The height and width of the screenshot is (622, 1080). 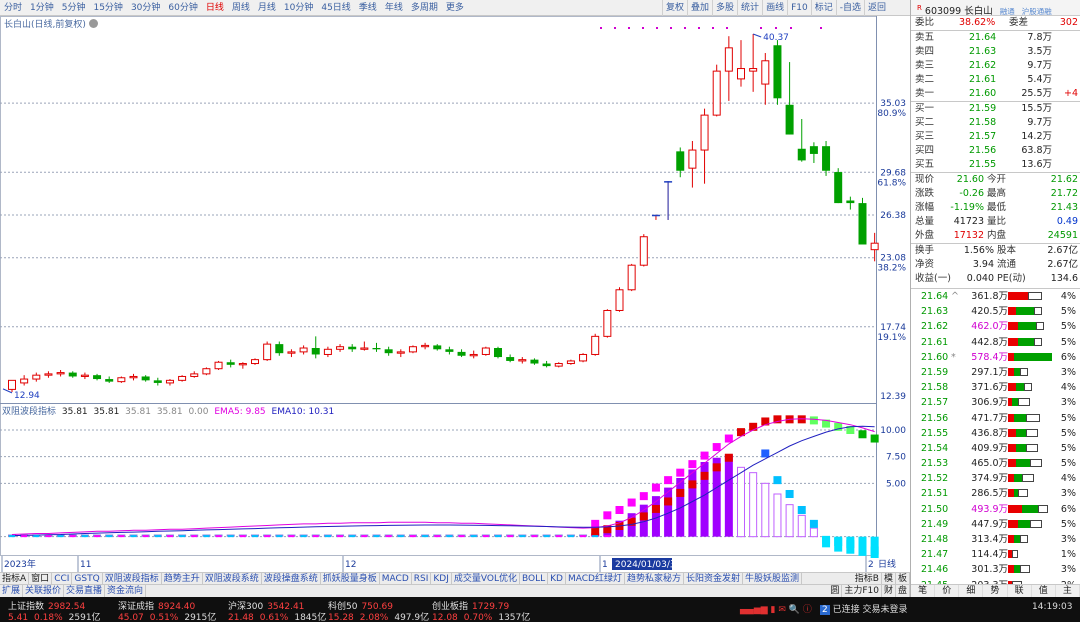 What do you see at coordinates (925, 235) in the screenshot?
I see `stat-label: 外盘` at bounding box center [925, 235].